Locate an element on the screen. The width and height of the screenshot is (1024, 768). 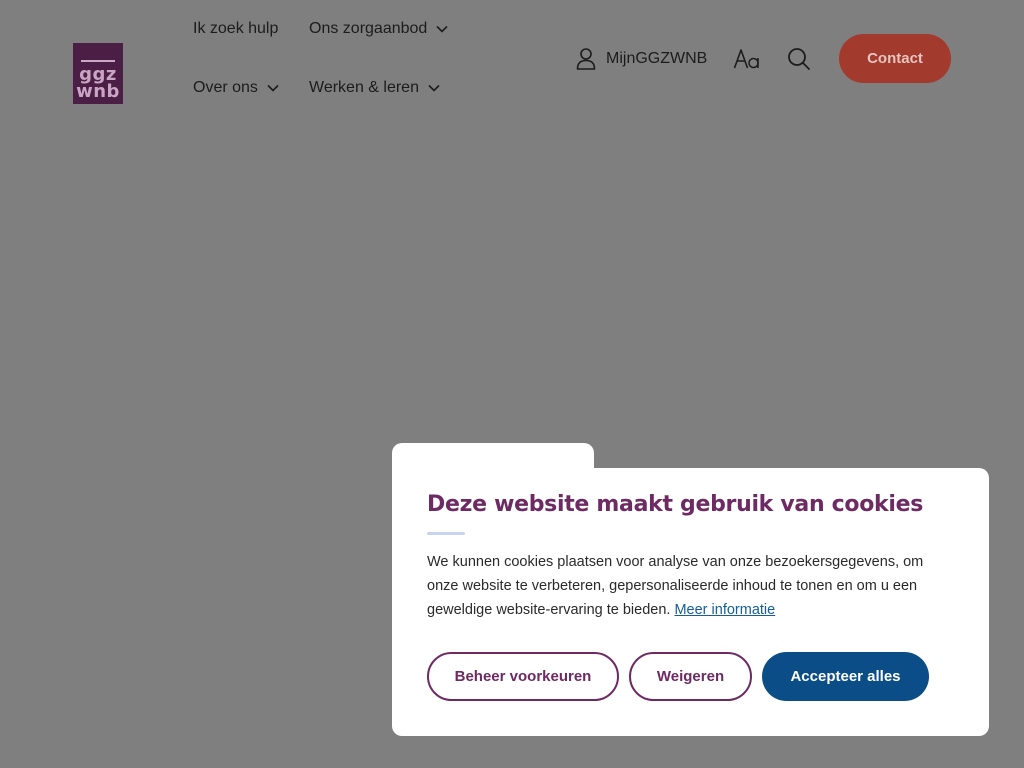
nav-item-ik-zoek-hulp: Ik zoek hulp is located at coordinates (235, 29).